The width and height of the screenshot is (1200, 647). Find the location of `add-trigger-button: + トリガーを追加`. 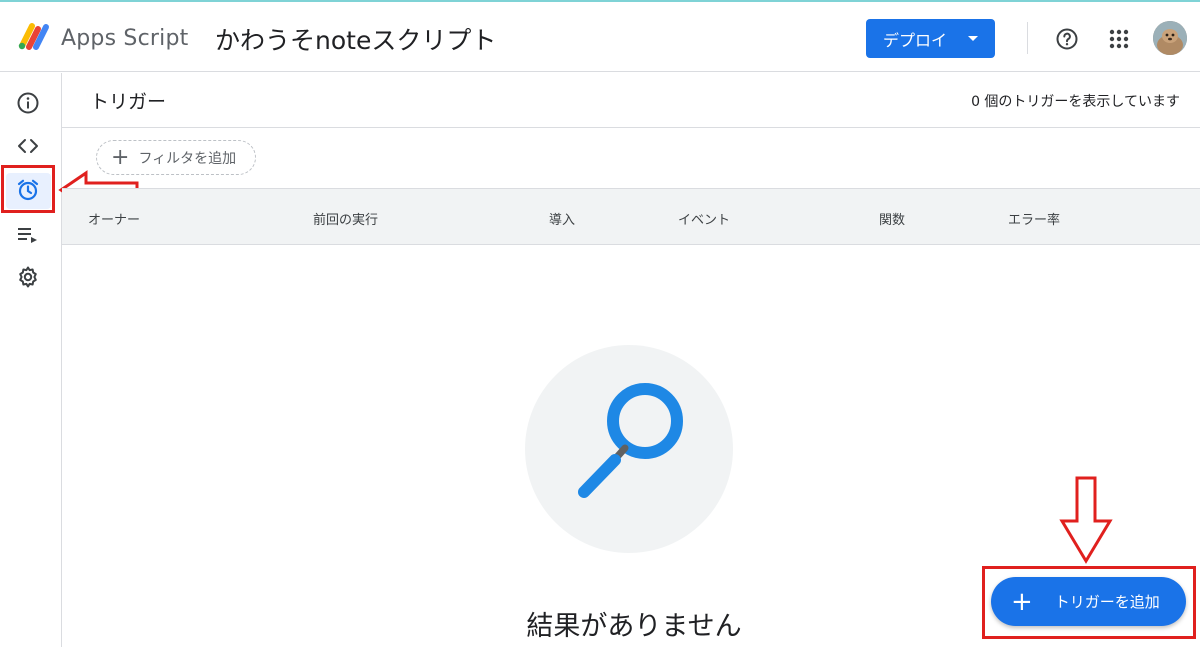

add-trigger-button: + トリガーを追加 is located at coordinates (1088, 601).